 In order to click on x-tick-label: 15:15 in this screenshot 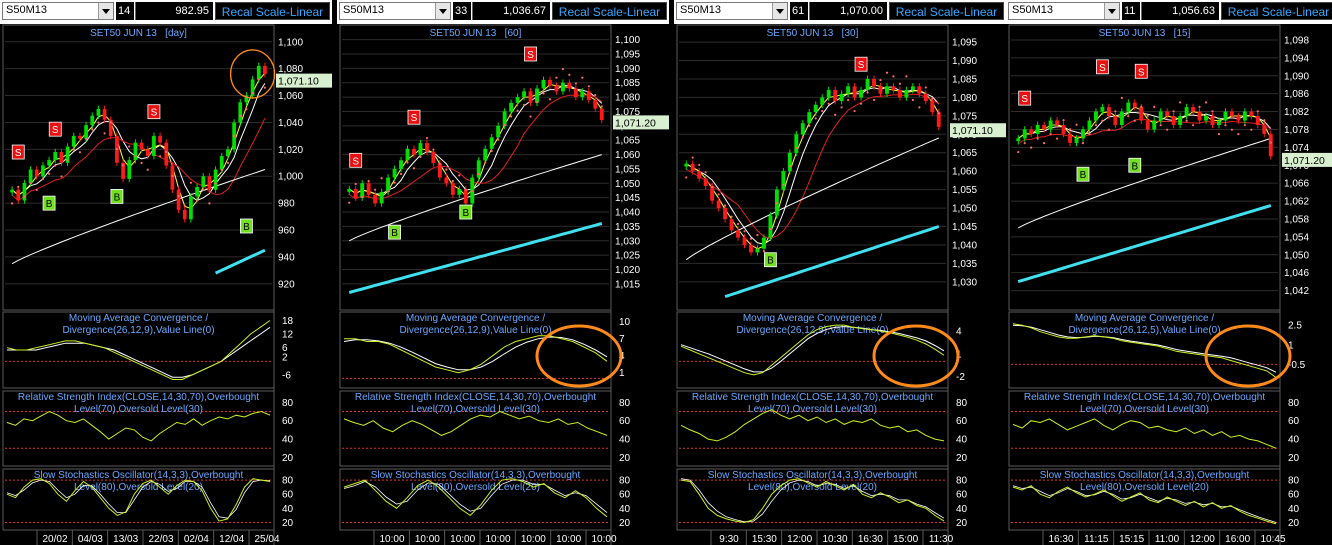, I will do `click(1131, 539)`.